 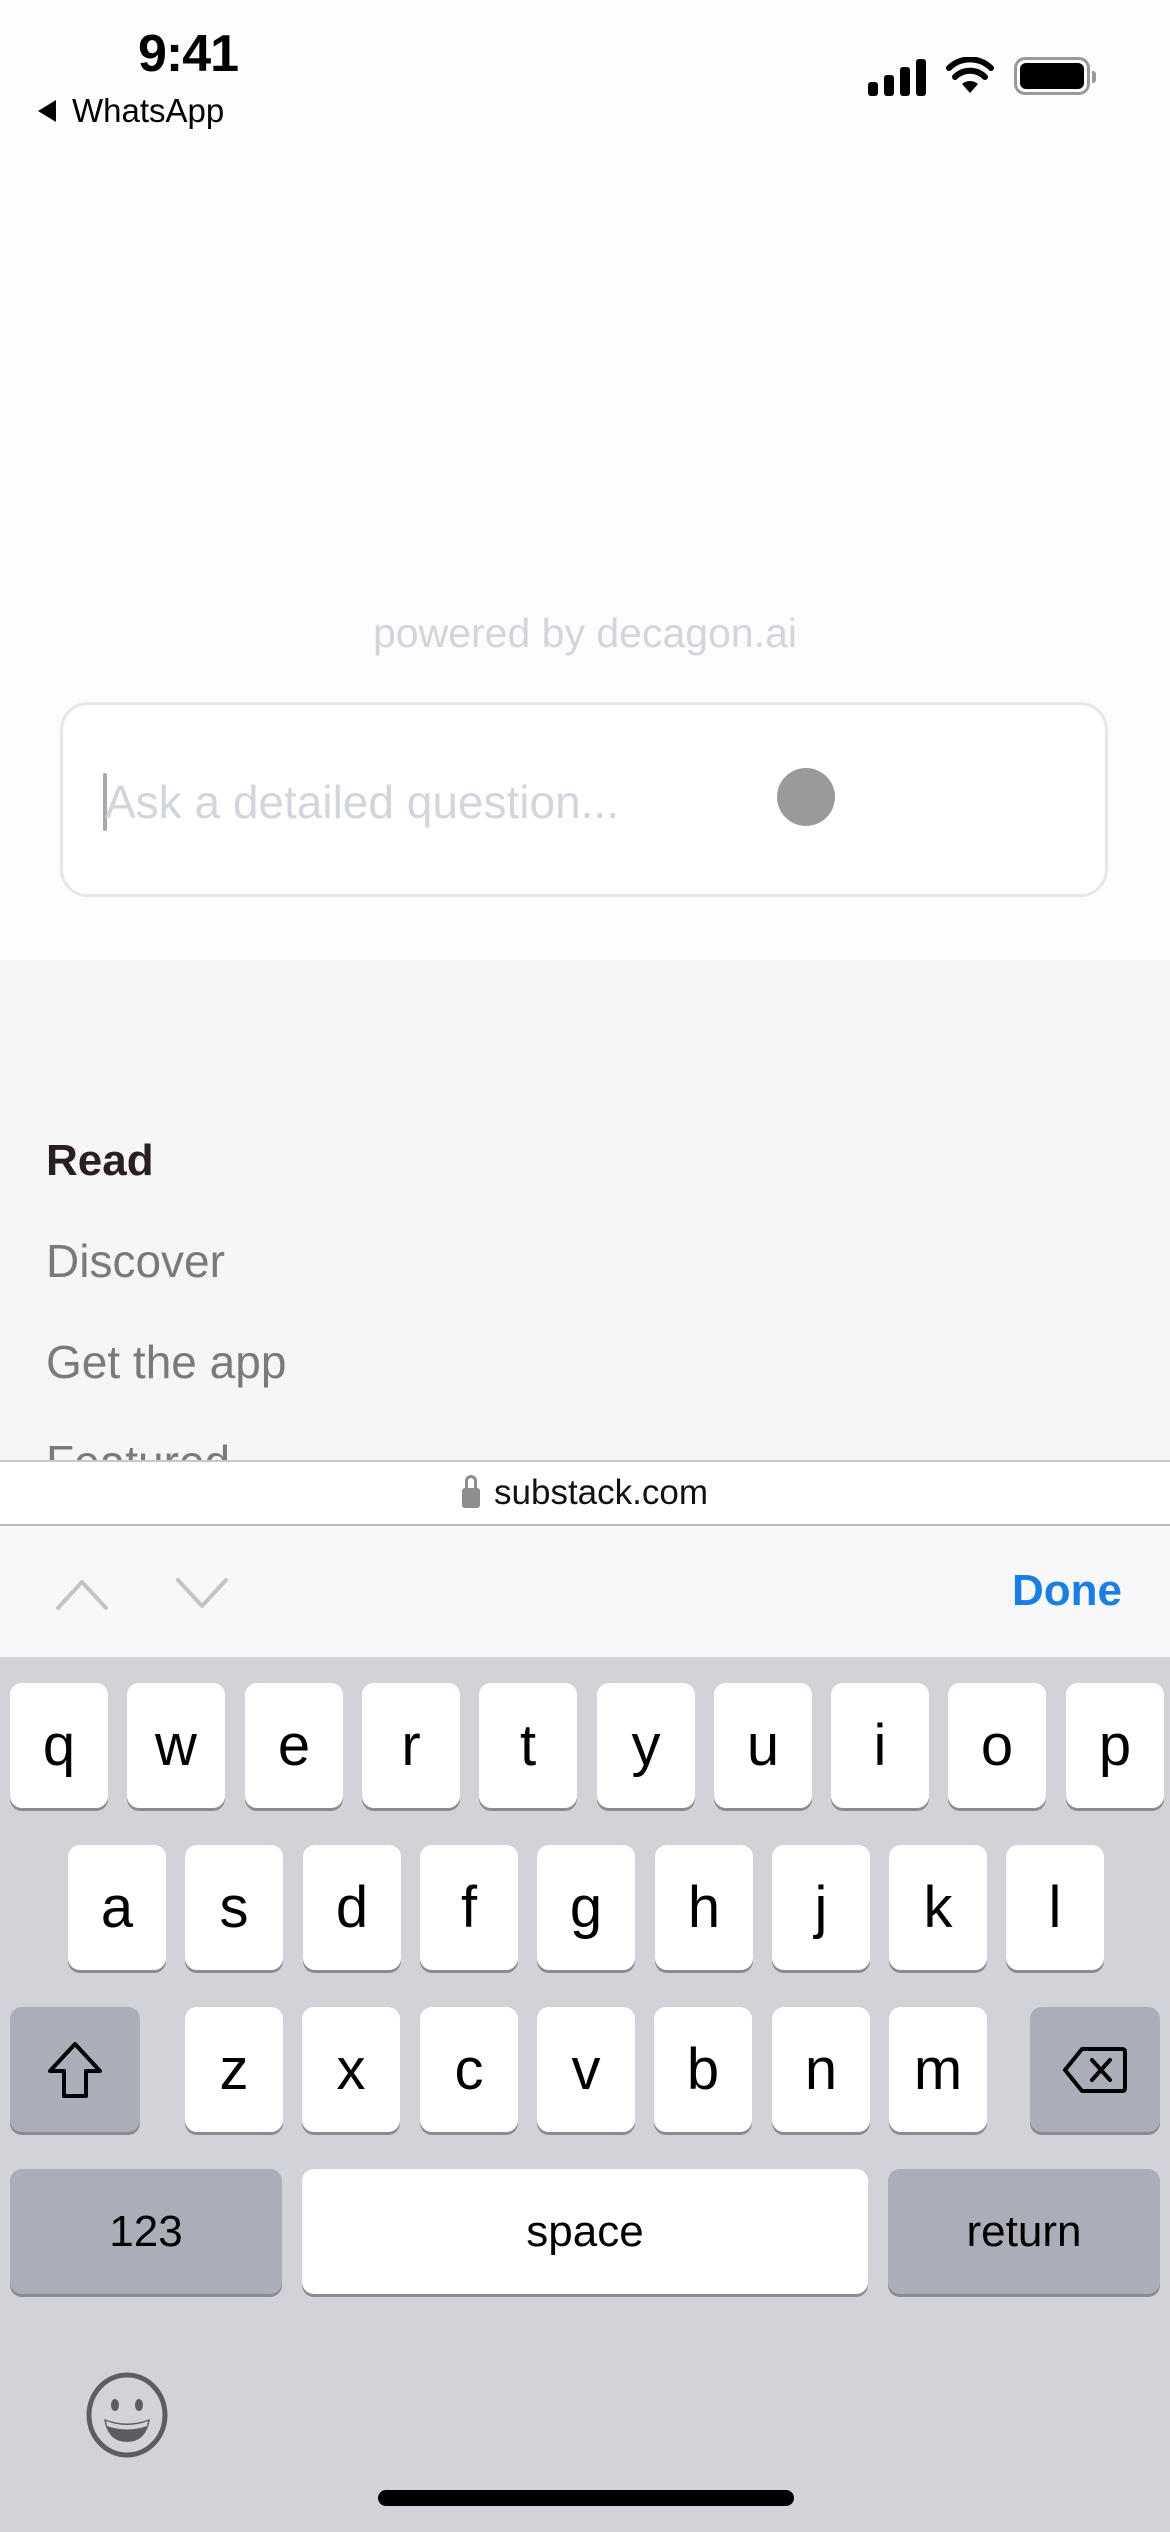 What do you see at coordinates (146, 2231) in the screenshot?
I see `numbers-key: 123` at bounding box center [146, 2231].